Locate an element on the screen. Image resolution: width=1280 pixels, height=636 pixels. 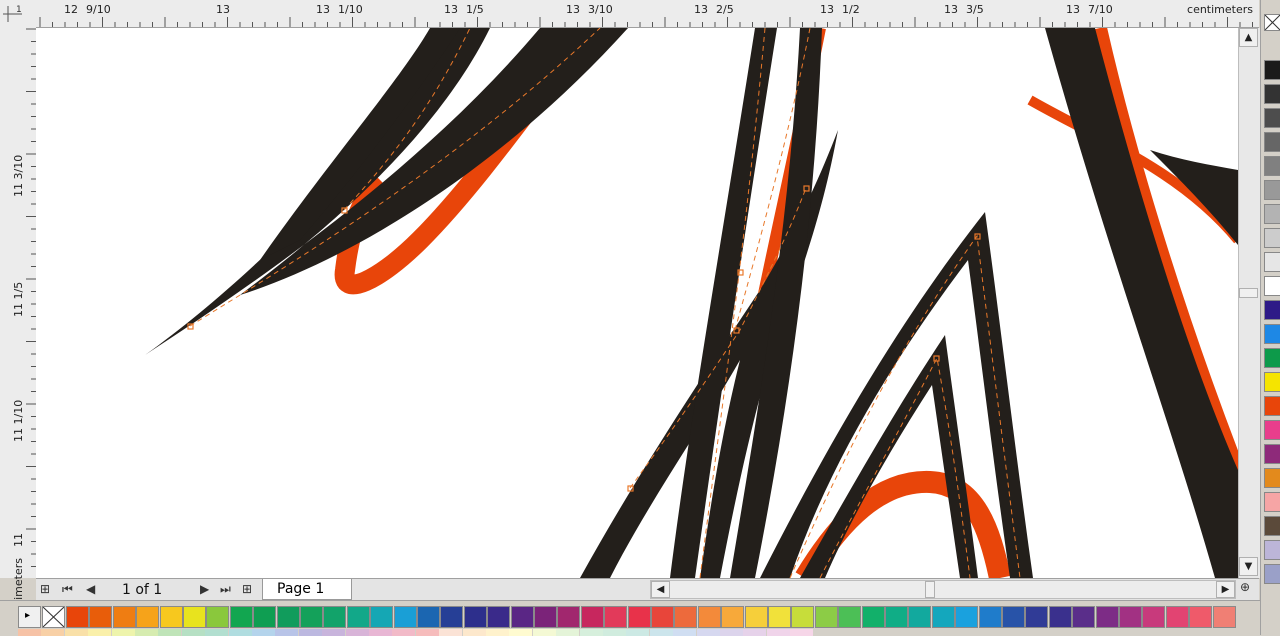
scroll-up-button: ▲ is located at coordinates (1248, 37).